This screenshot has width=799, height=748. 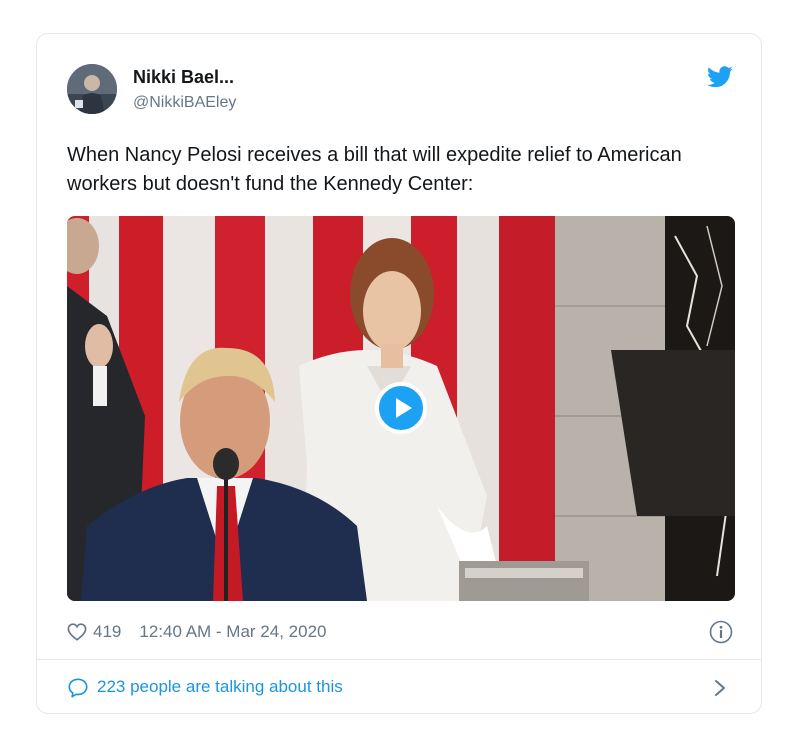 I want to click on tweet-meta: 419 12:40 AM - Mar 24, 2020, so click(x=196, y=632).